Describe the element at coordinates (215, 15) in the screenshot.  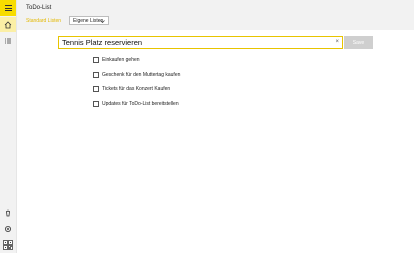
I see `app-header: ToDo-List Standard Listen Eigene Listen` at that location.